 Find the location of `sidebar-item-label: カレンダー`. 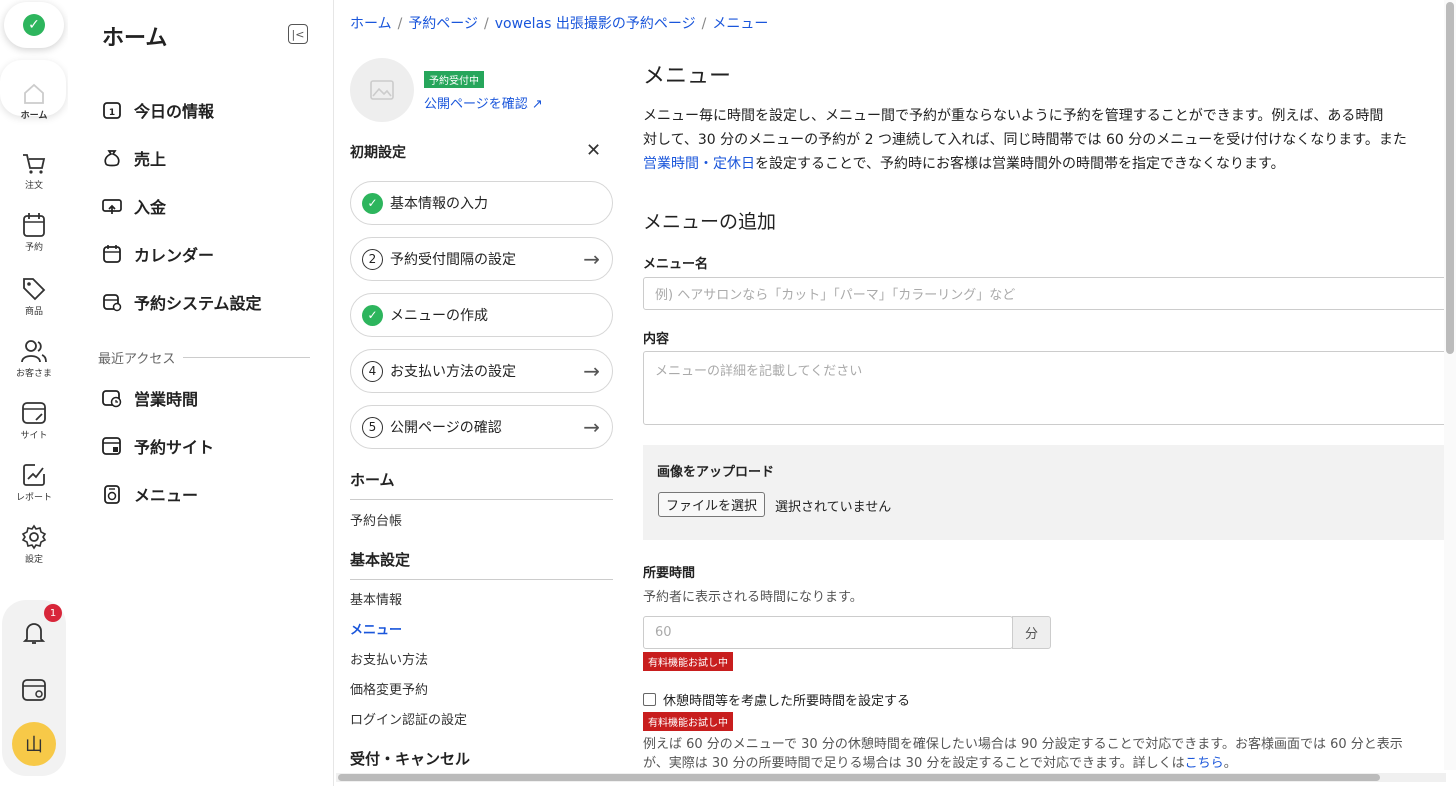

sidebar-item-label: カレンダー is located at coordinates (174, 255).